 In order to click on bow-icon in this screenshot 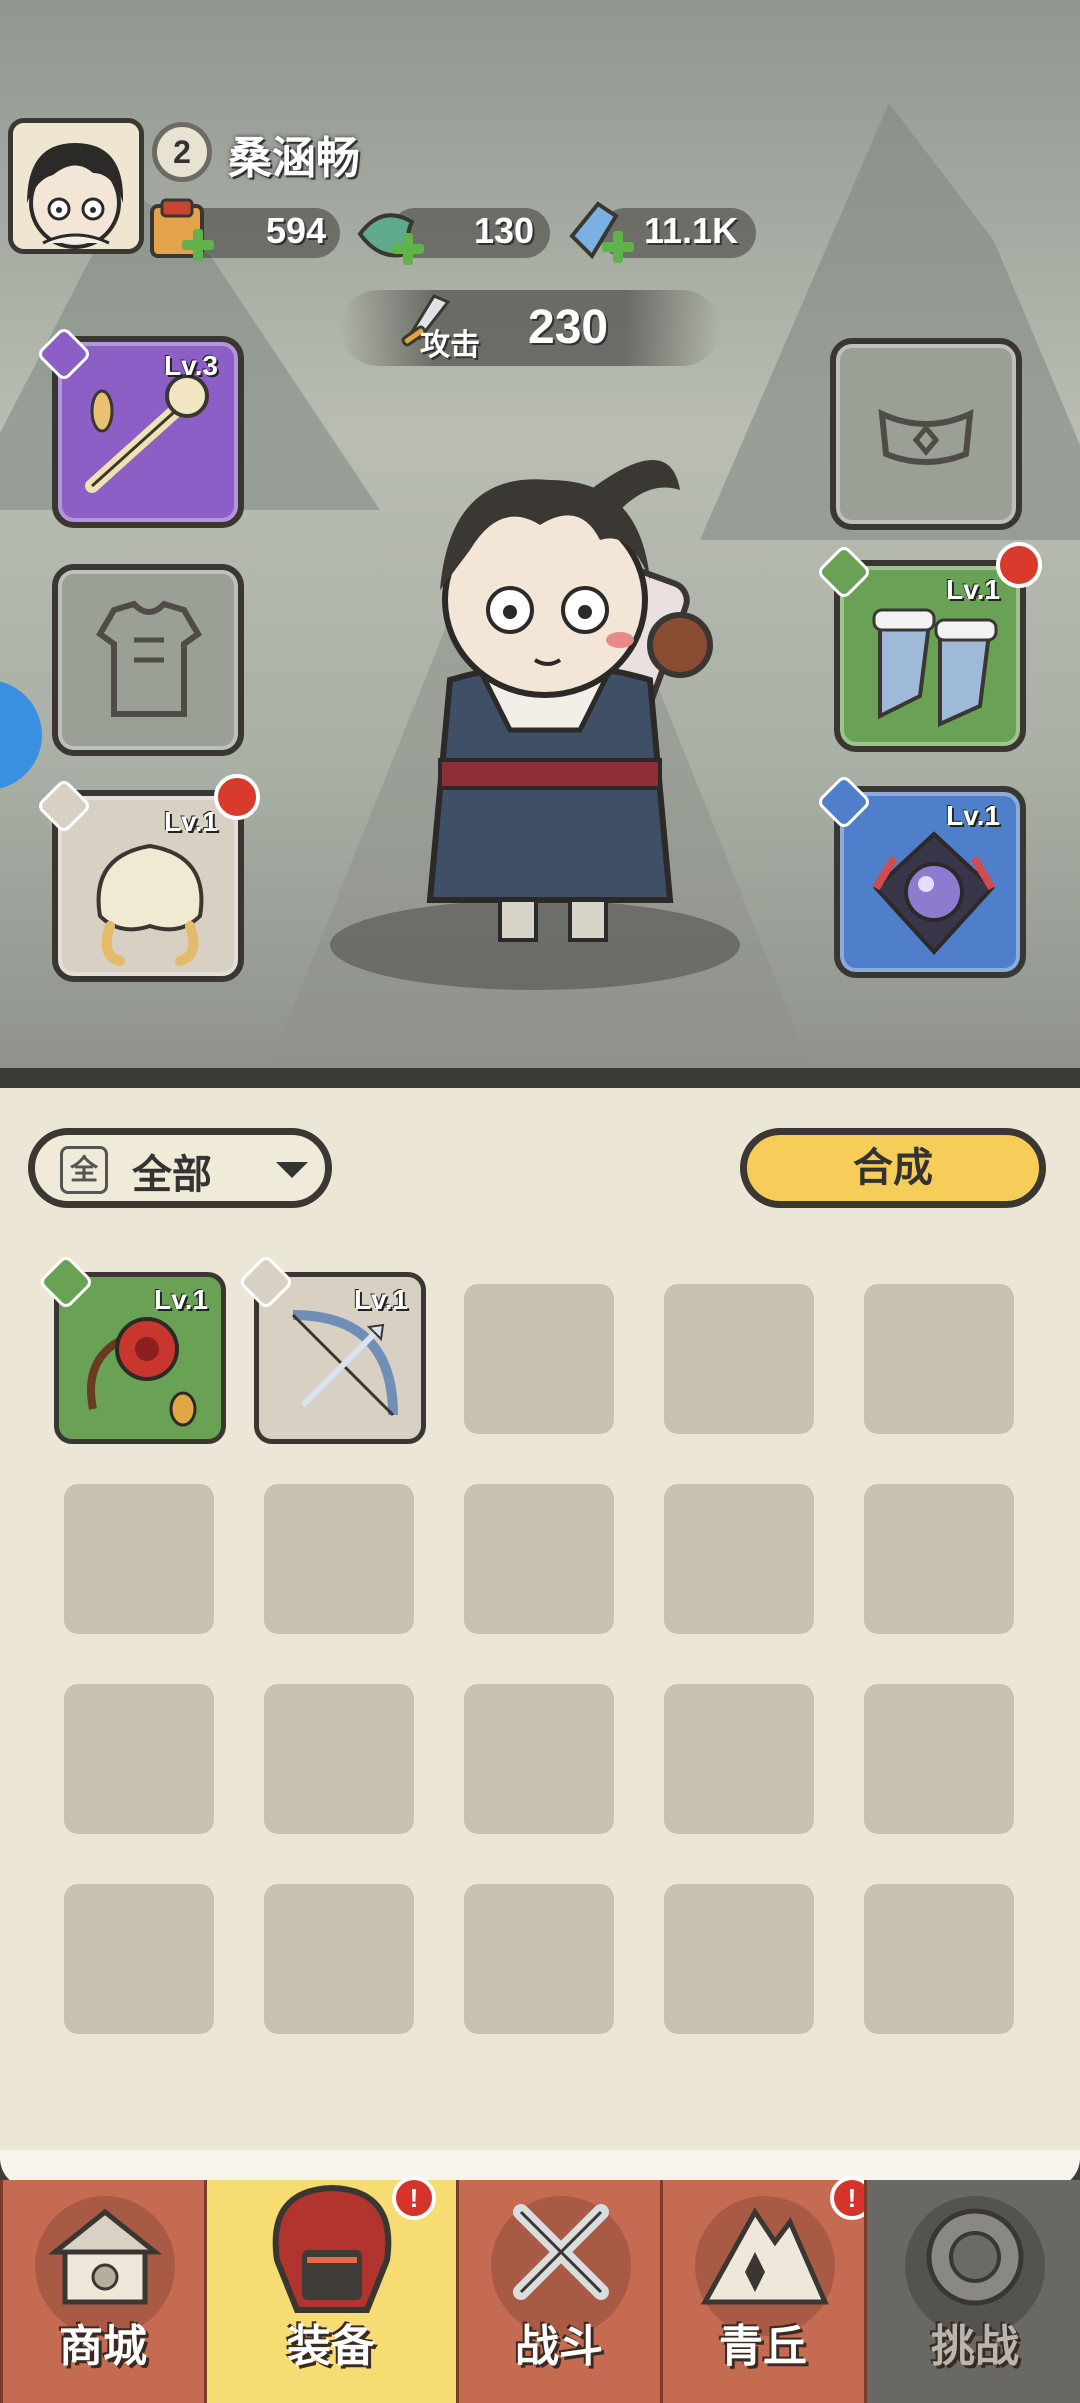, I will do `click(344, 1363)`.